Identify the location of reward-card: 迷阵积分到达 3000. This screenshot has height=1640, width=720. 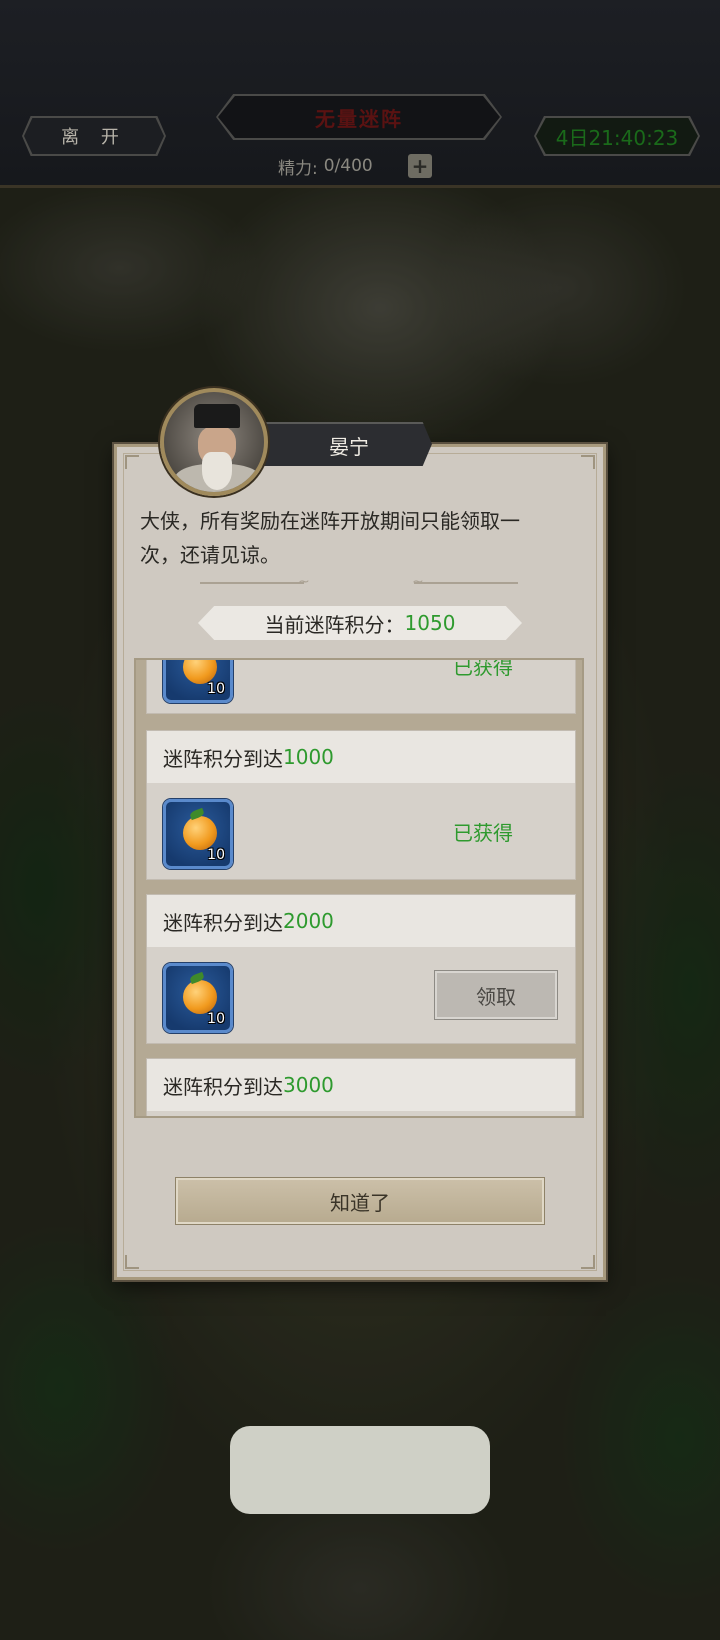
(361, 1087).